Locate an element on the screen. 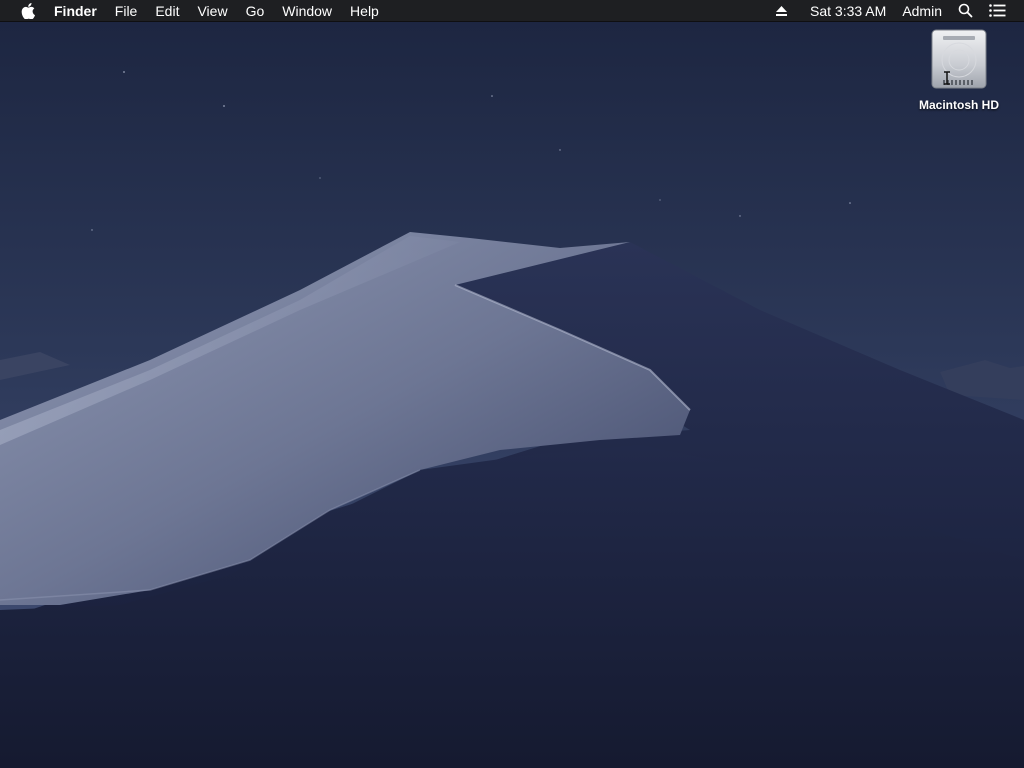 The height and width of the screenshot is (768, 1024). user-menu: Admin is located at coordinates (922, 11).